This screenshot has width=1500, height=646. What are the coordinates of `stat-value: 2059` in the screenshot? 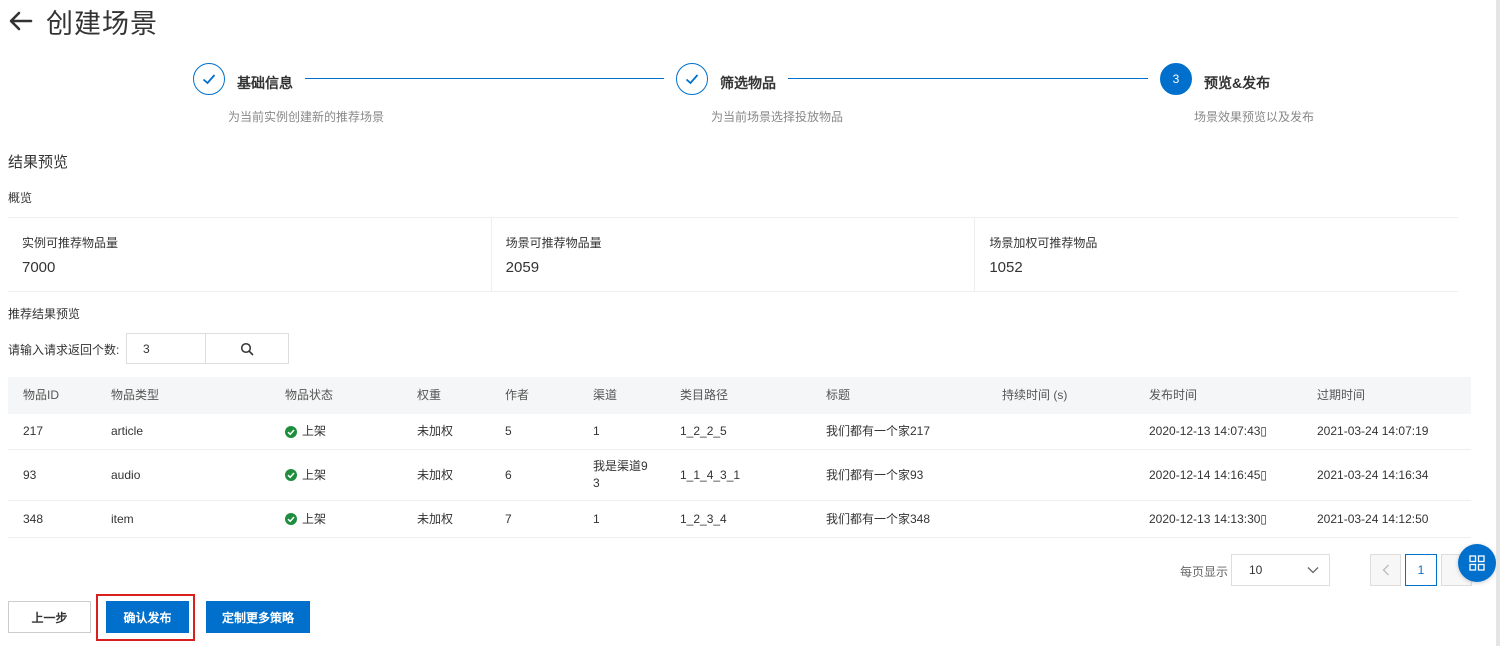 It's located at (522, 267).